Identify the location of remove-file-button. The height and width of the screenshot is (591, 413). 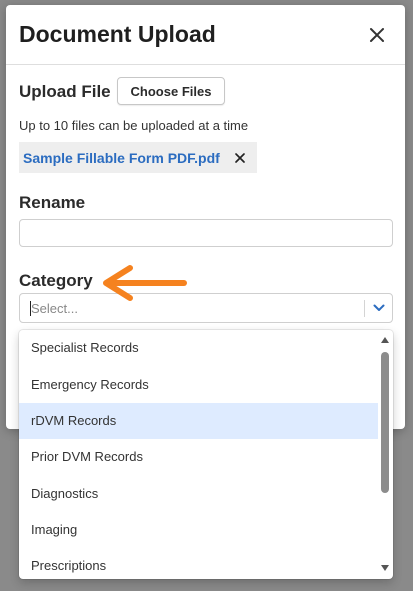
(240, 158).